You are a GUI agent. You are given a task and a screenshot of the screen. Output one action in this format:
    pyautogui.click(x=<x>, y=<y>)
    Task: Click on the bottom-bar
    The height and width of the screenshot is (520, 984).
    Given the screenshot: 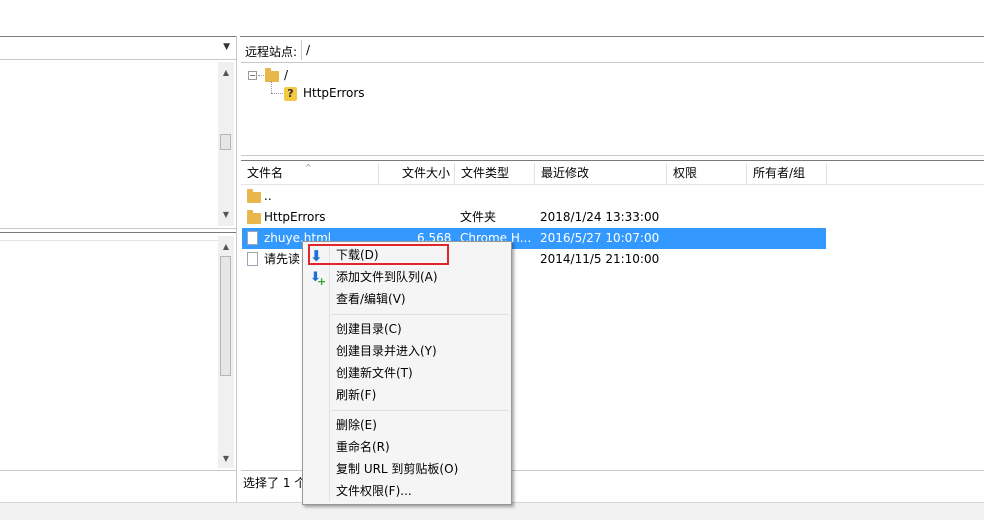 What is the action you would take?
    pyautogui.click(x=492, y=511)
    